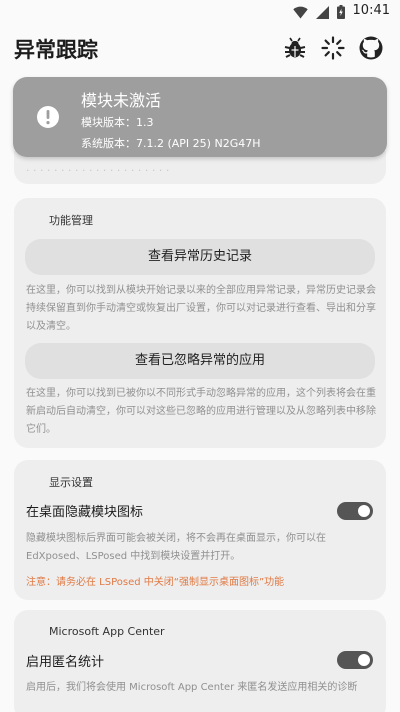 This screenshot has width=400, height=712. What do you see at coordinates (107, 631) in the screenshot?
I see `section-header: Microsoft App Center` at bounding box center [107, 631].